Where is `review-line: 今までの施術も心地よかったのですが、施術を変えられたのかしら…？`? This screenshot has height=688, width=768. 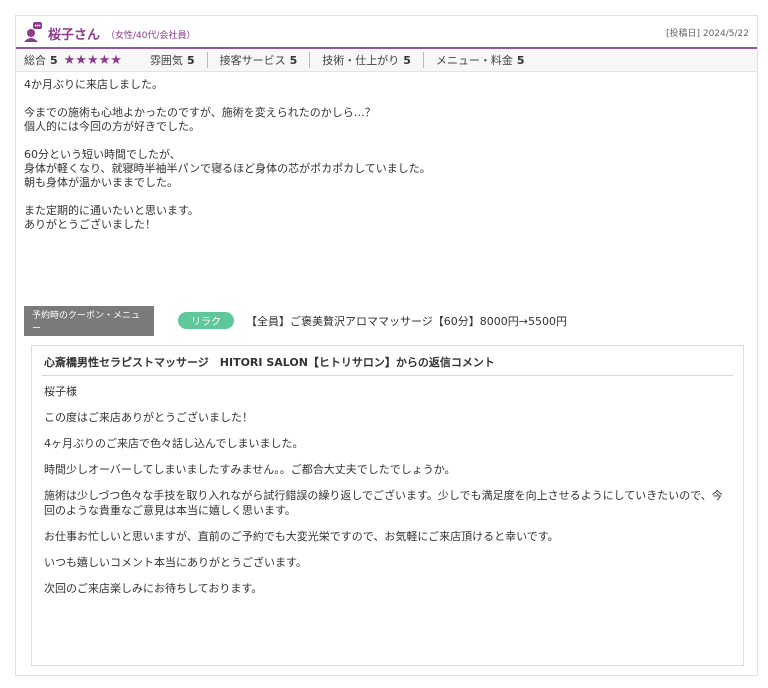 review-line: 今までの施術も心地よかったのですが、施術を変えられたのかしら…？ is located at coordinates (200, 112).